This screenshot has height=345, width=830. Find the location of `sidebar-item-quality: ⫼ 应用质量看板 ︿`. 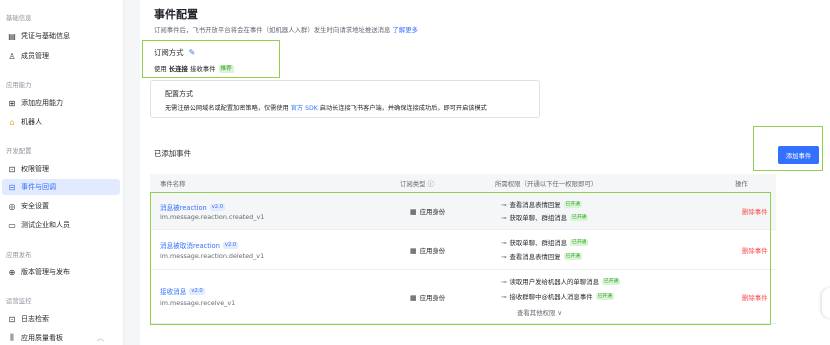

sidebar-item-quality: ⫼ 应用质量看板 ︿ is located at coordinates (61, 337).